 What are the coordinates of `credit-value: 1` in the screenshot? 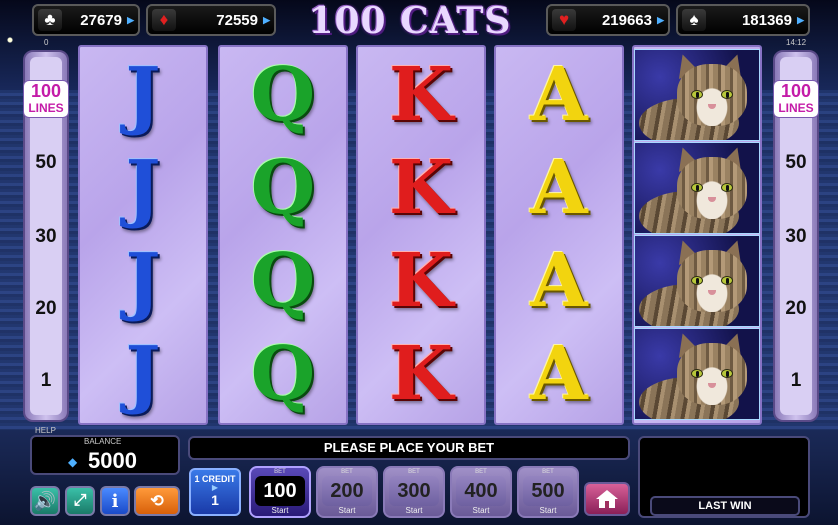 It's located at (215, 500).